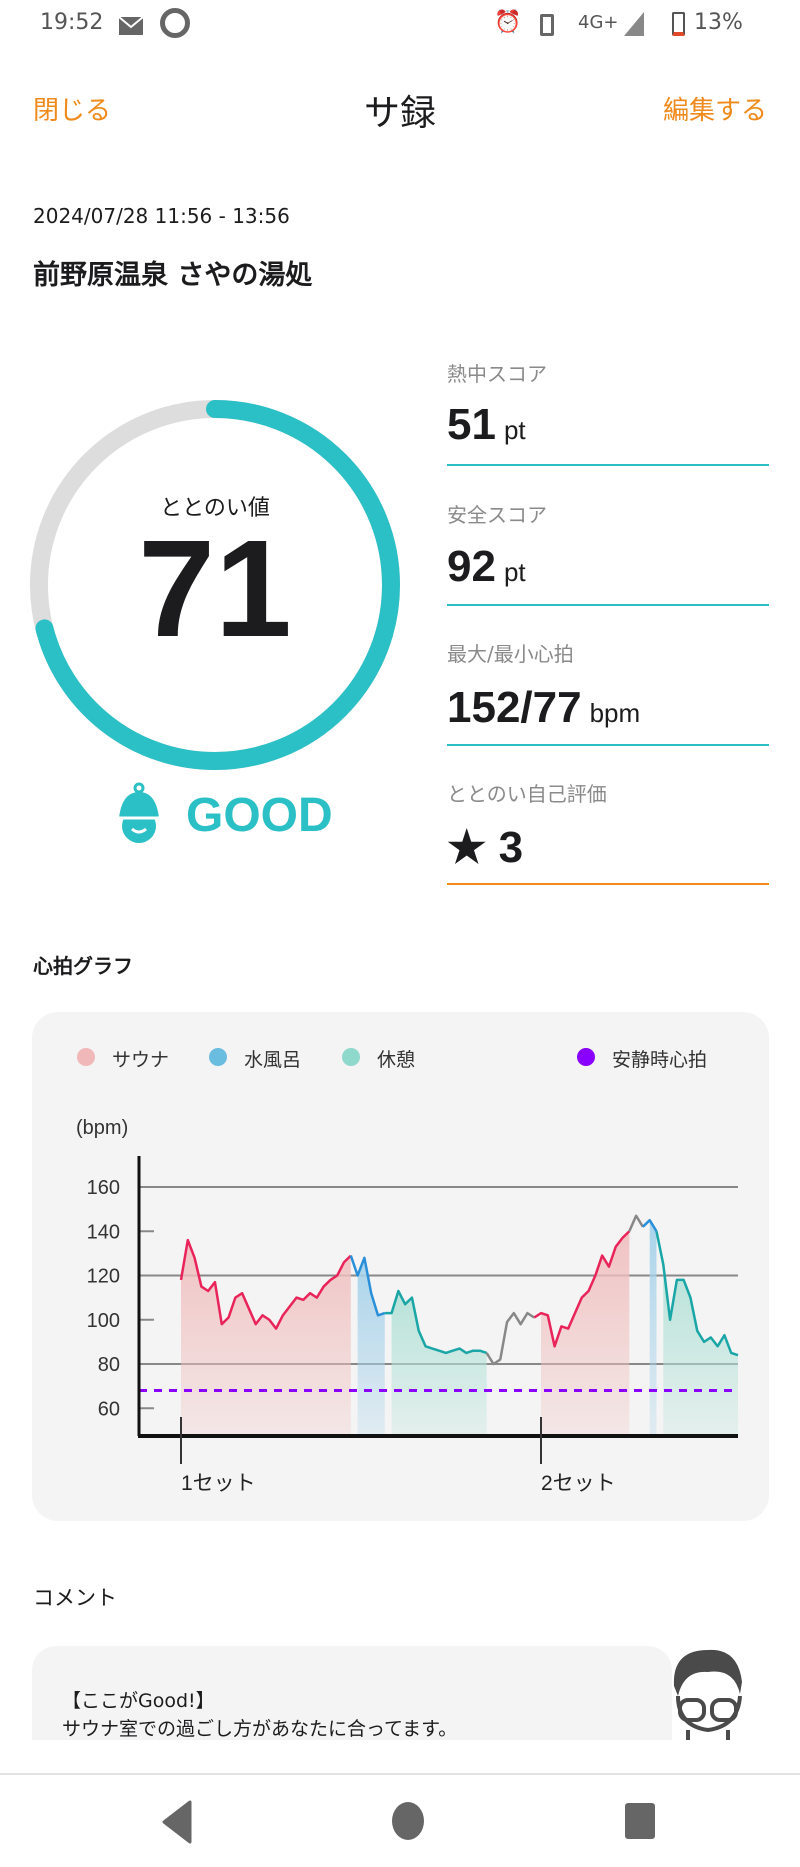 The height and width of the screenshot is (1867, 800). What do you see at coordinates (178, 1822) in the screenshot?
I see `back-icon` at bounding box center [178, 1822].